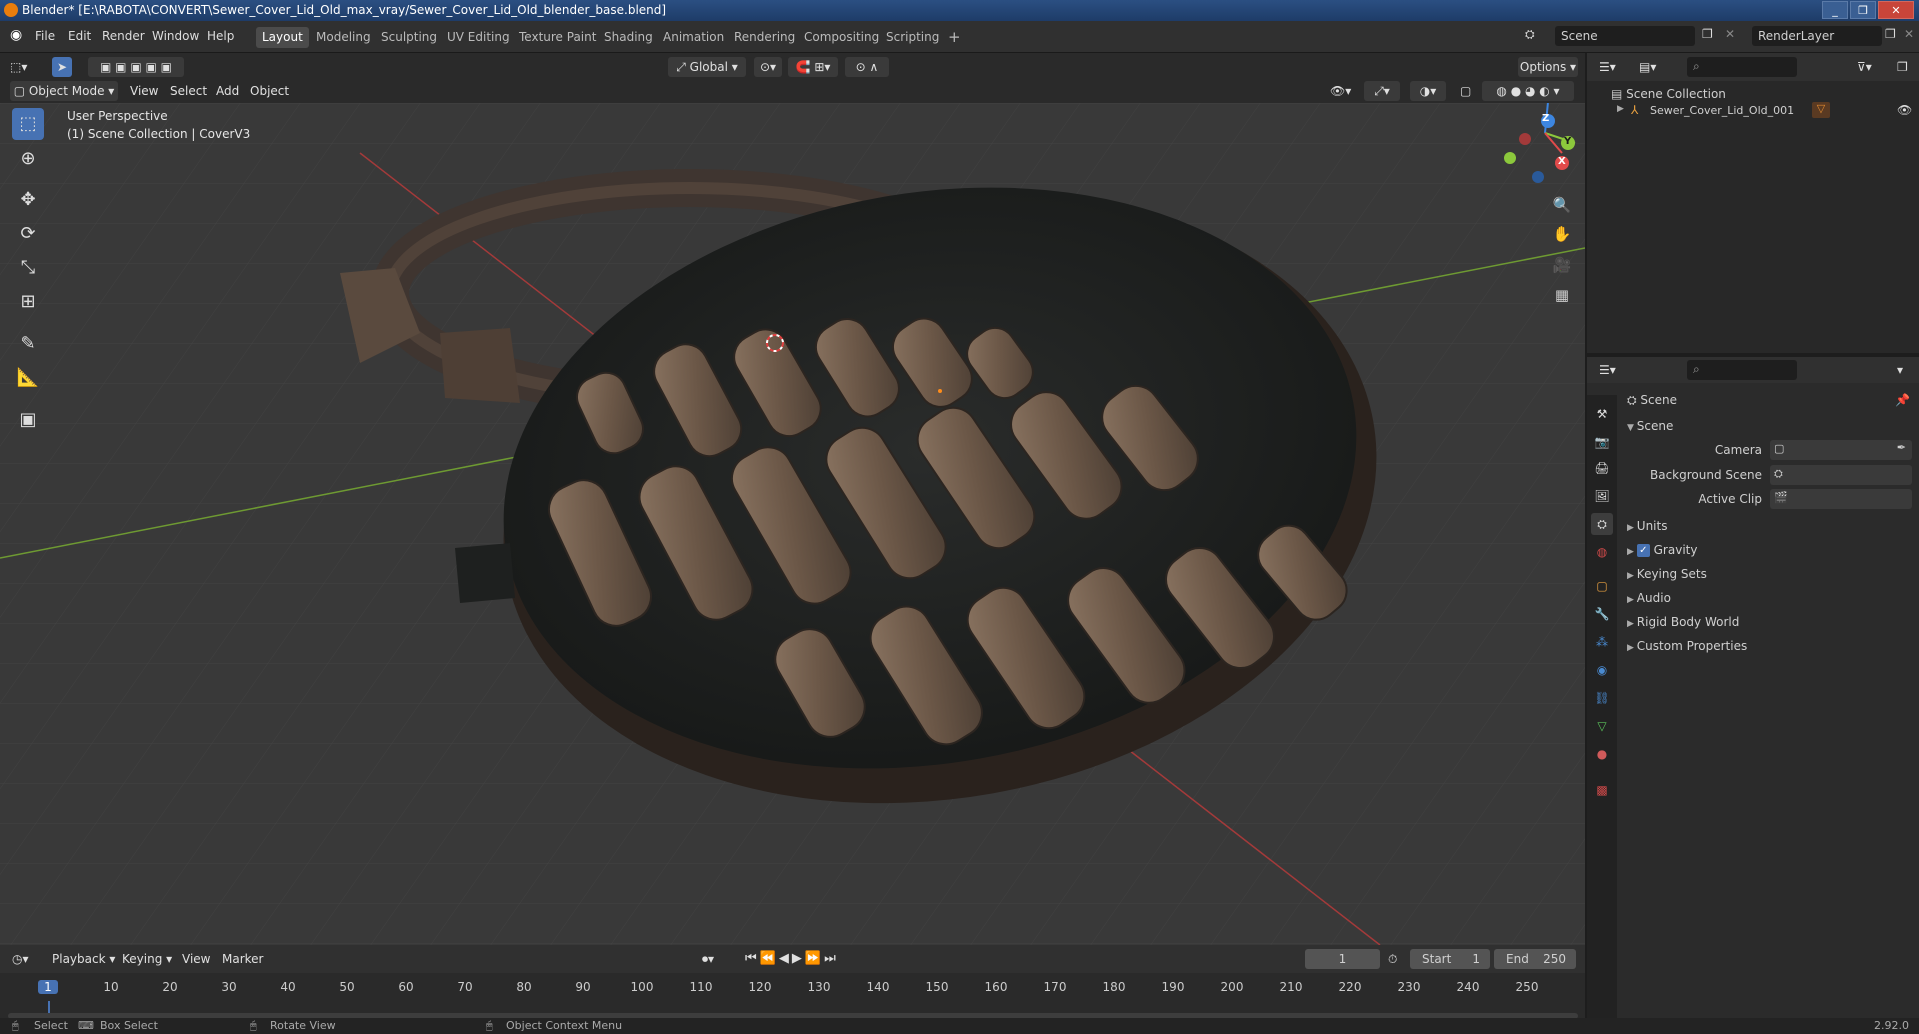 Image resolution: width=1919 pixels, height=1034 pixels. I want to click on output-tab-icon: 🖨, so click(1602, 468).